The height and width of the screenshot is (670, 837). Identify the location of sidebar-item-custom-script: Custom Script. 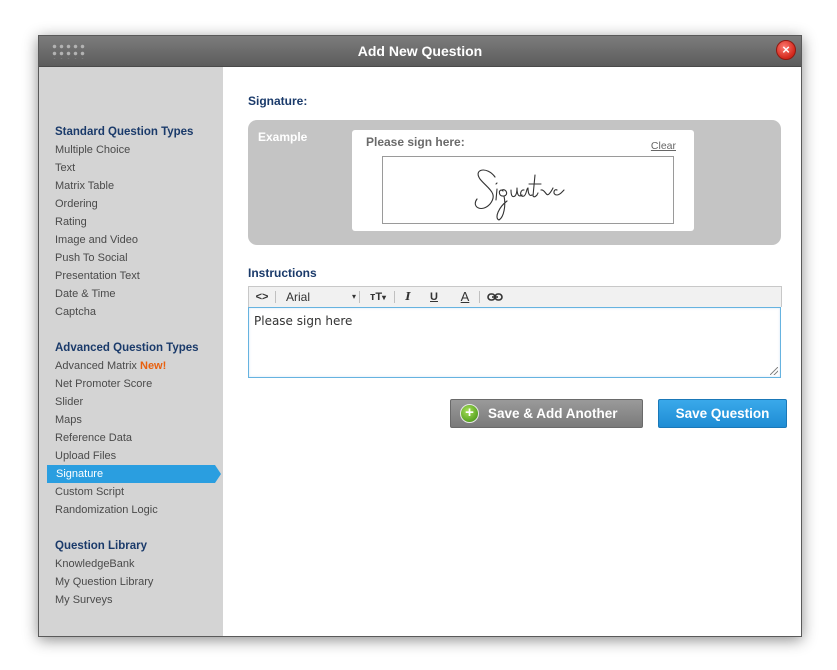
(139, 492).